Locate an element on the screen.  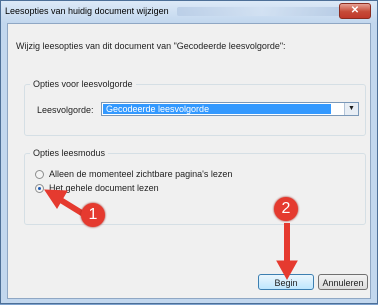
annotation-badge-1: 1 is located at coordinates (93, 215).